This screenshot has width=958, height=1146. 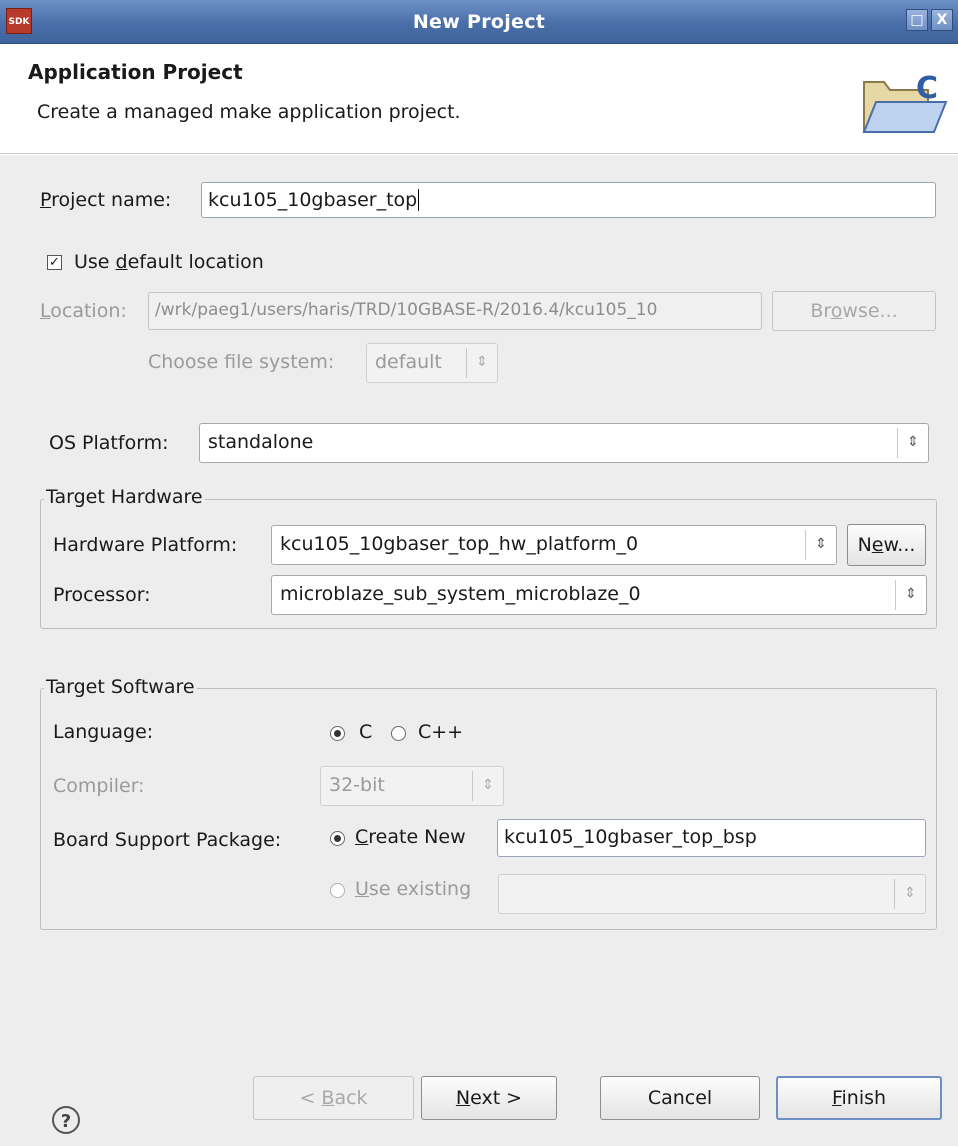 I want to click on use-default-location-checkbox: ✓, so click(x=54, y=262).